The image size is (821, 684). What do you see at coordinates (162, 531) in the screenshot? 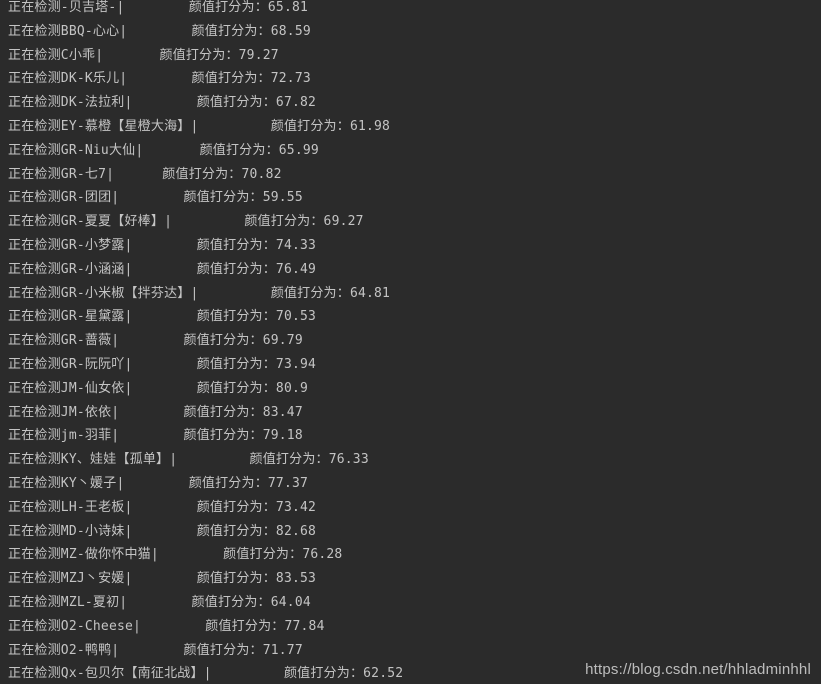
I see `console-line: 正在检测MD-小诗妹| 颜值打分为：82.68` at bounding box center [162, 531].